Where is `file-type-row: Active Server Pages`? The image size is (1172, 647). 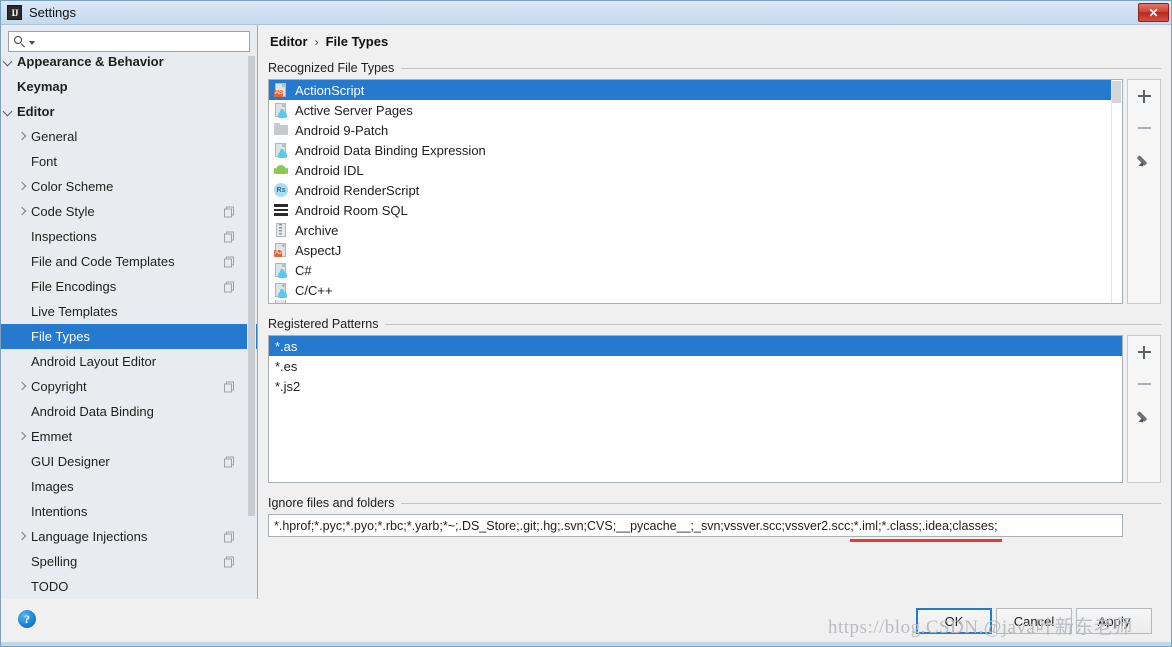
file-type-row: Active Server Pages is located at coordinates (695, 110).